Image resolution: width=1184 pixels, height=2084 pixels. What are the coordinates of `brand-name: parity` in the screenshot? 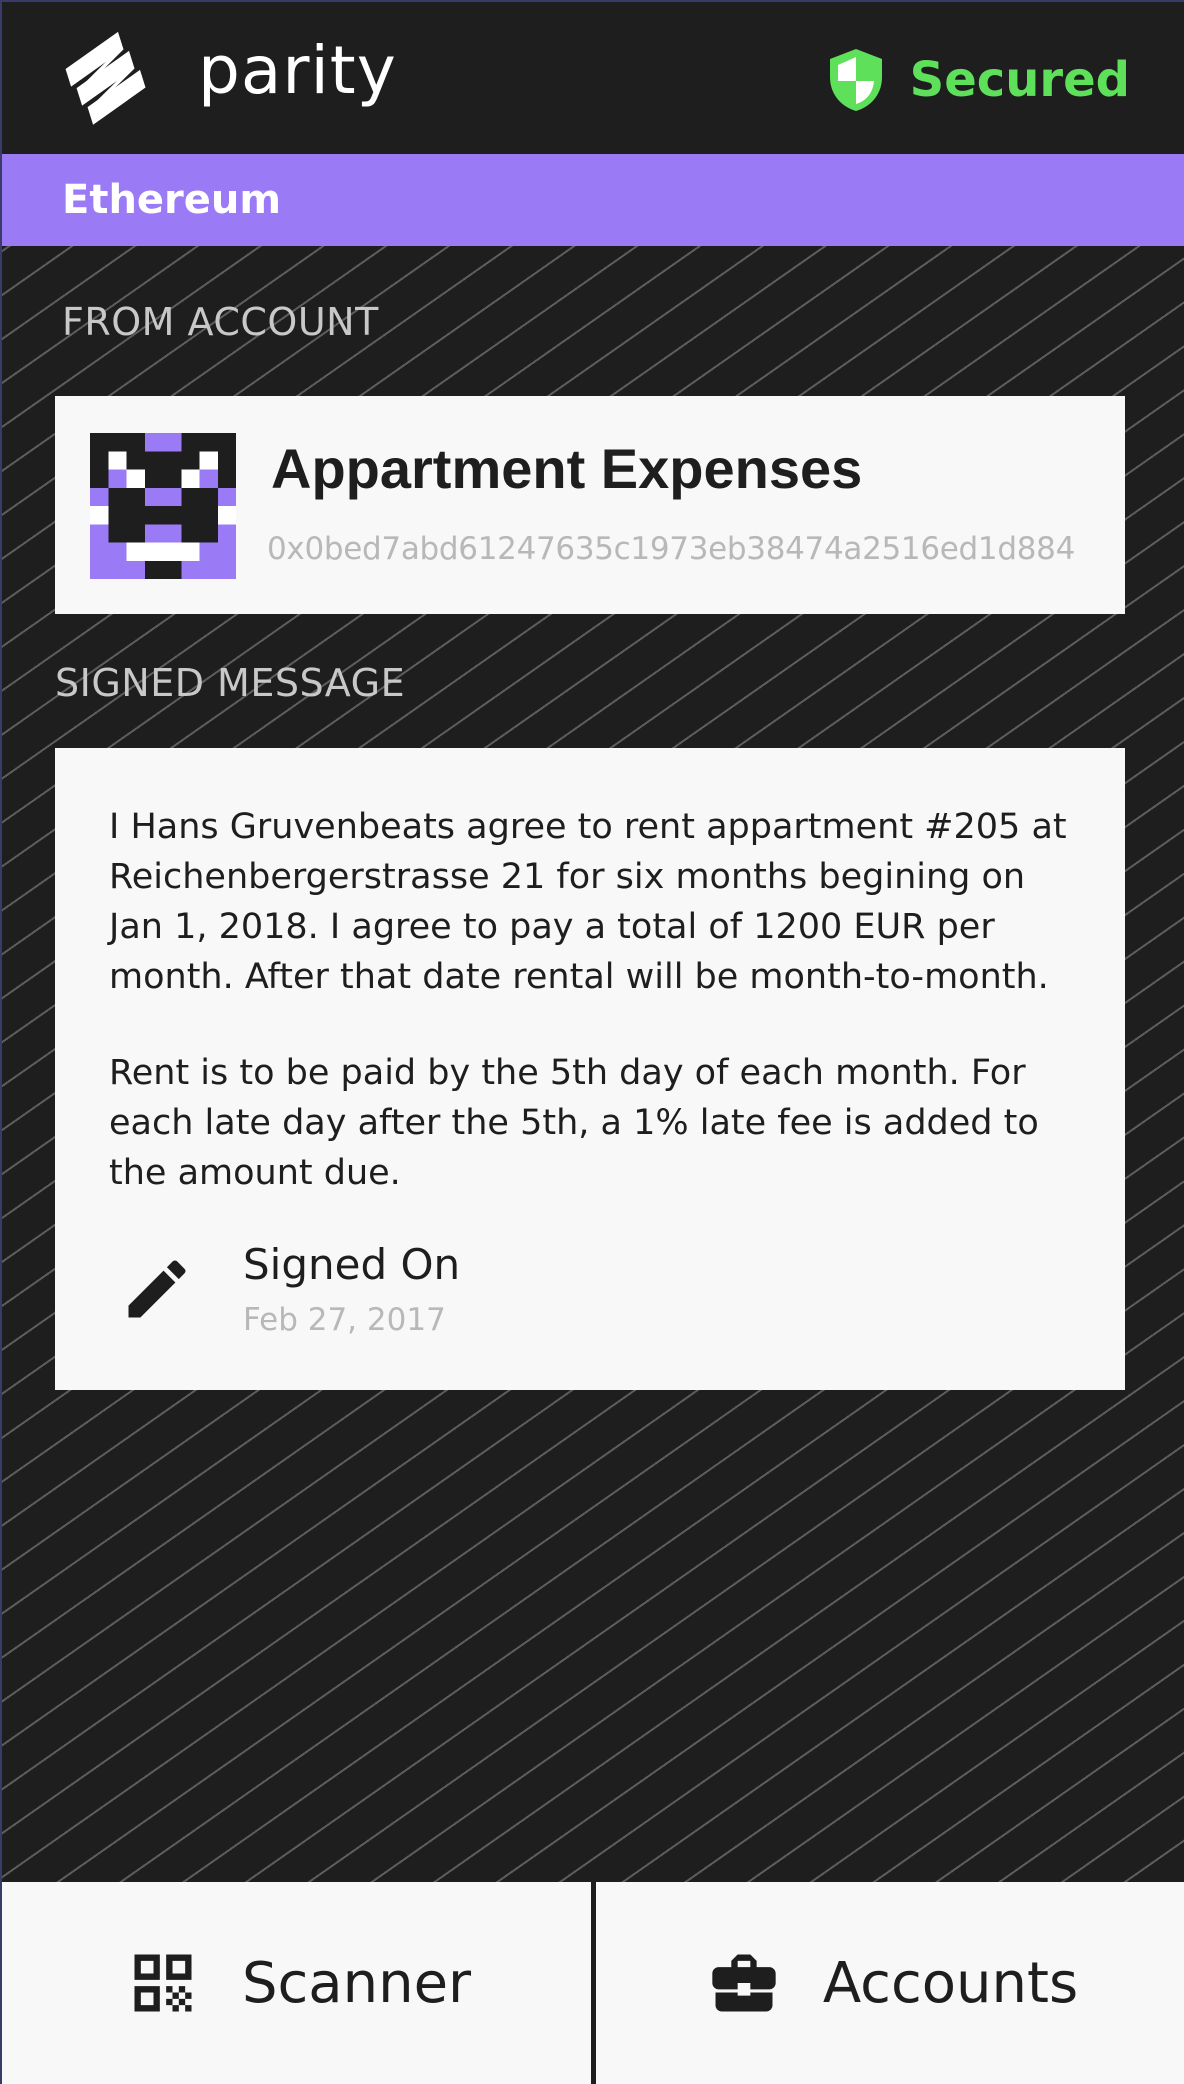 It's located at (297, 70).